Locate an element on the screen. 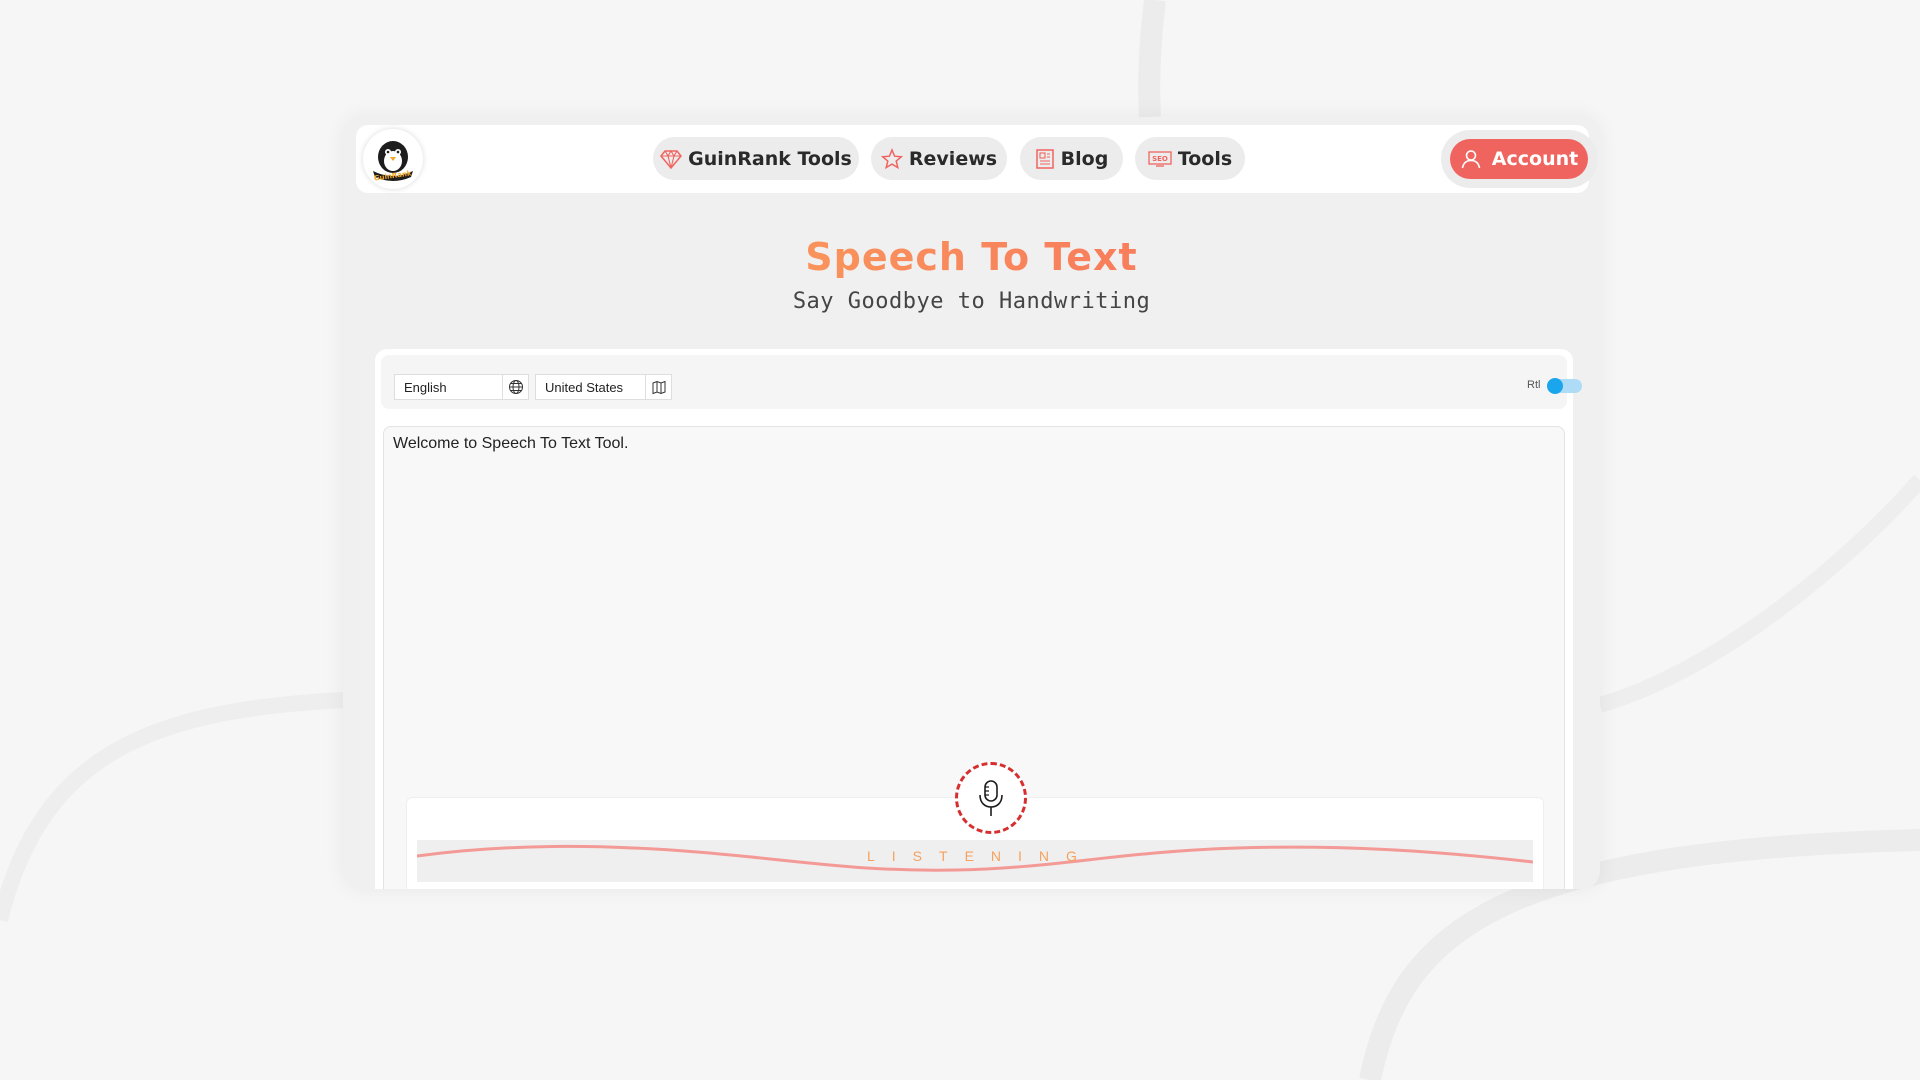  language-select: English is located at coordinates (461, 387).